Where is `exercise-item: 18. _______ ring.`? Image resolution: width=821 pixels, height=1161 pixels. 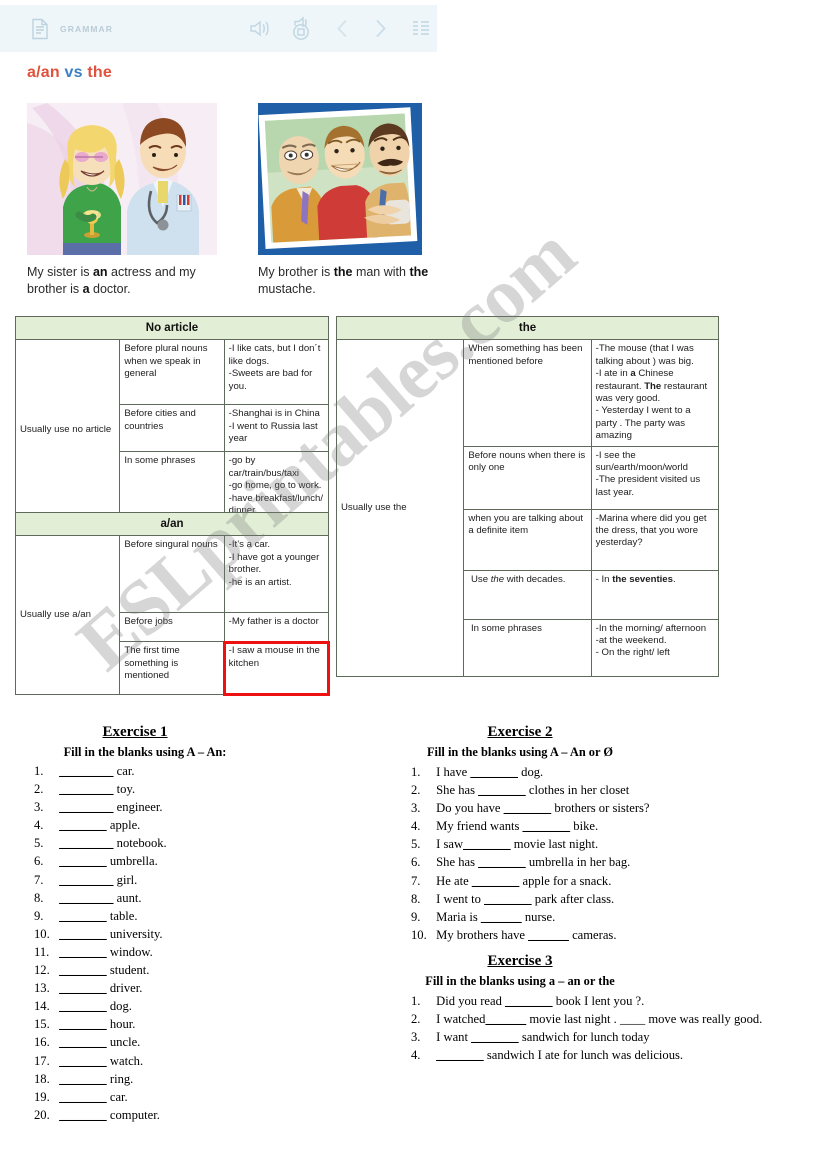 exercise-item: 18. _______ ring. is located at coordinates (100, 1079).